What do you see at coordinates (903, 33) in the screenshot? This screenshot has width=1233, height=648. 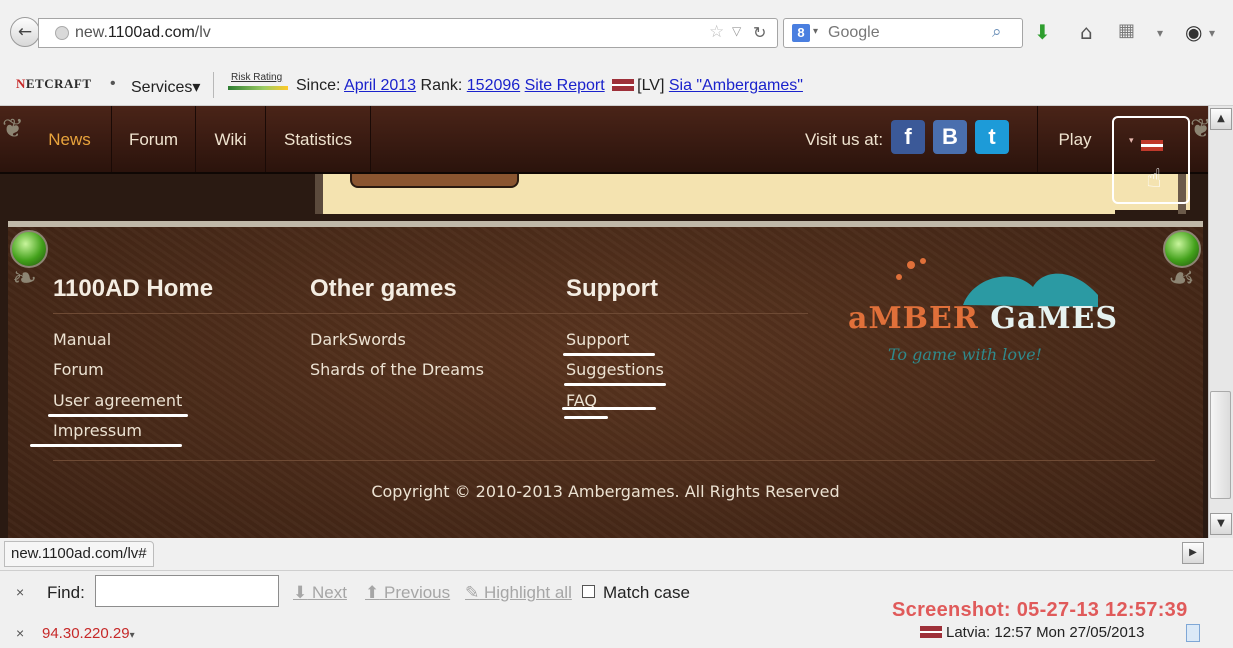 I see `search-bar: 8 ▾ Google ⌕` at bounding box center [903, 33].